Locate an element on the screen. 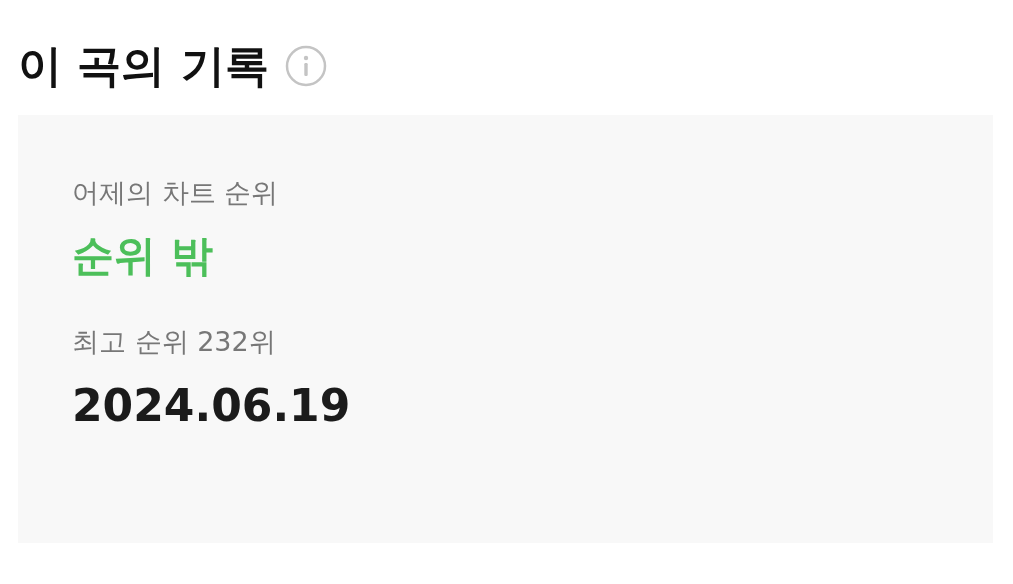  section-title: 이 곡의 기록 is located at coordinates (143, 66).